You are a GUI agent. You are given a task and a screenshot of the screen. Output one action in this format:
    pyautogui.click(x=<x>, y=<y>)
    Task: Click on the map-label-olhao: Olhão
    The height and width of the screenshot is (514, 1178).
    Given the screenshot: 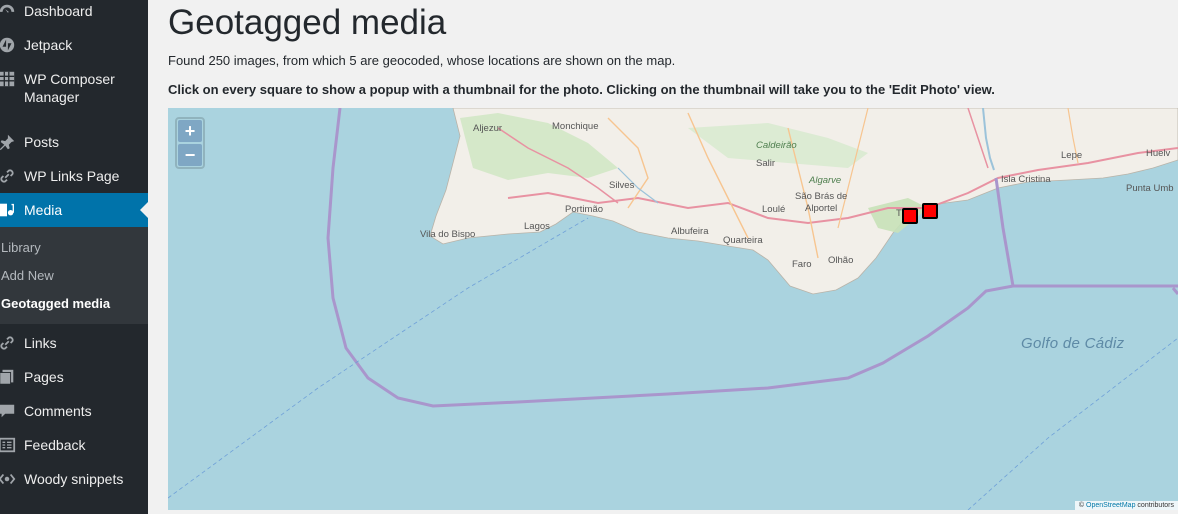 What is the action you would take?
    pyautogui.click(x=841, y=260)
    